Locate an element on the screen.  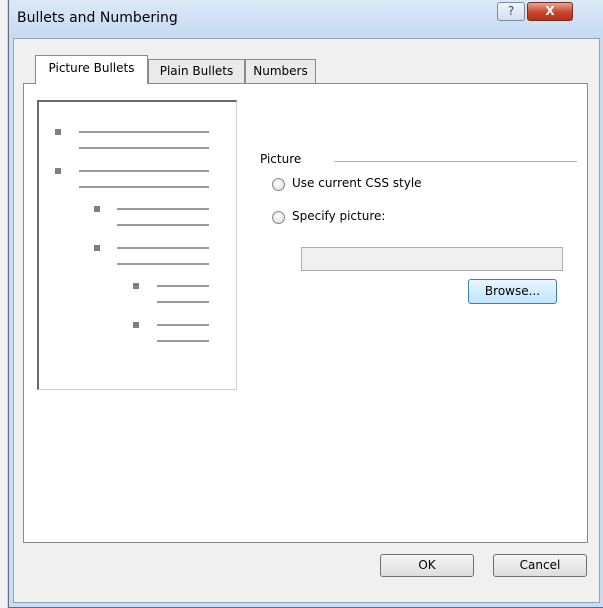
tab-label: Numbers is located at coordinates (280, 71).